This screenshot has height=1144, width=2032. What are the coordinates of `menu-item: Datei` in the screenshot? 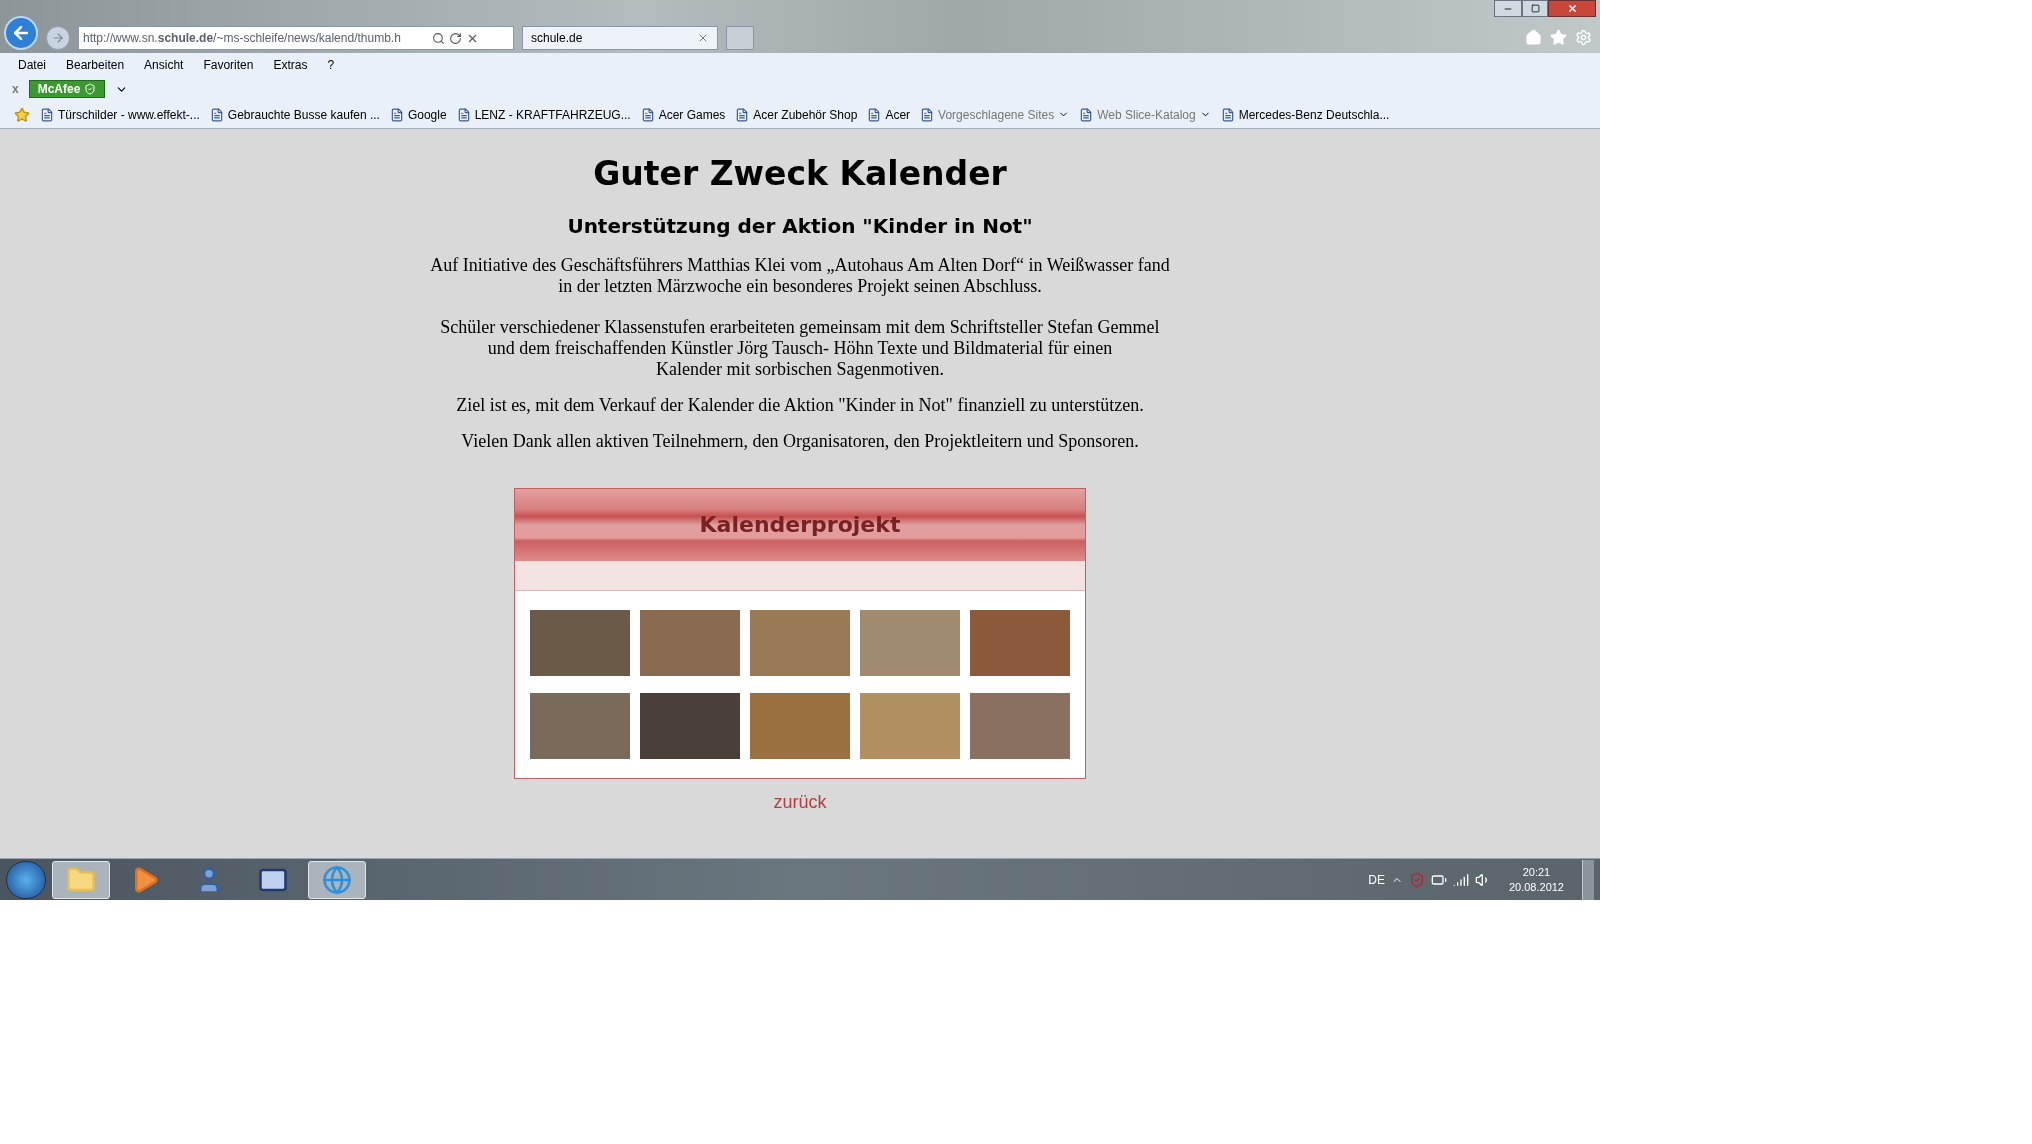 It's located at (32, 65).